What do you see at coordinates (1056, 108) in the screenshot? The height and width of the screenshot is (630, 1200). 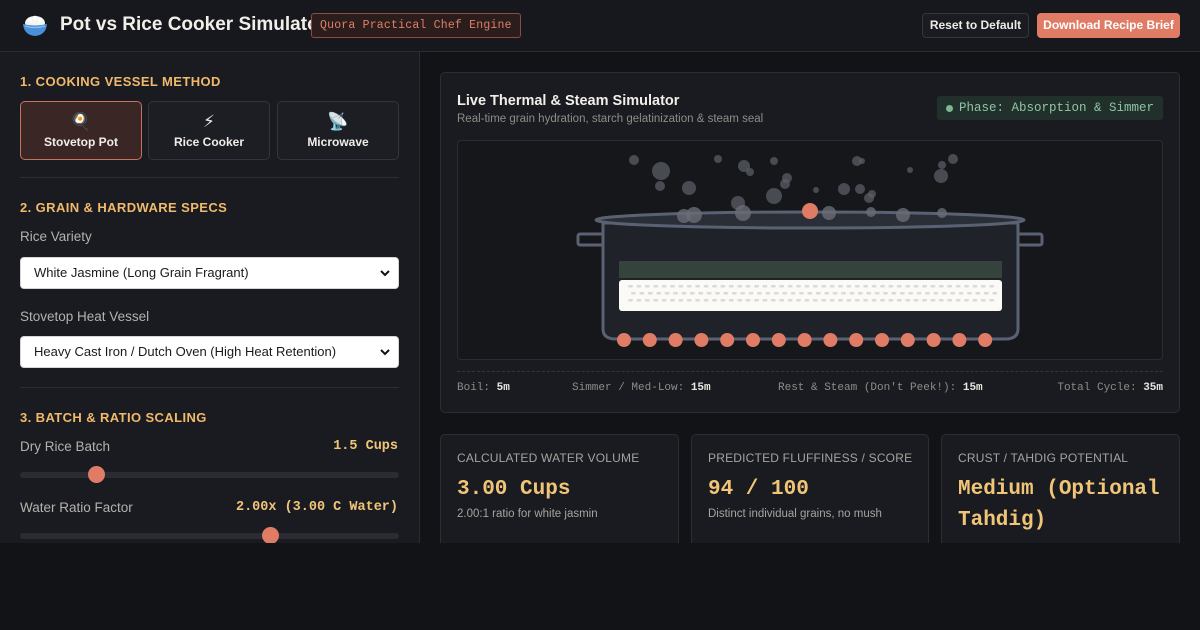 I see `phase-text: Phase: Absorption & Simmer` at bounding box center [1056, 108].